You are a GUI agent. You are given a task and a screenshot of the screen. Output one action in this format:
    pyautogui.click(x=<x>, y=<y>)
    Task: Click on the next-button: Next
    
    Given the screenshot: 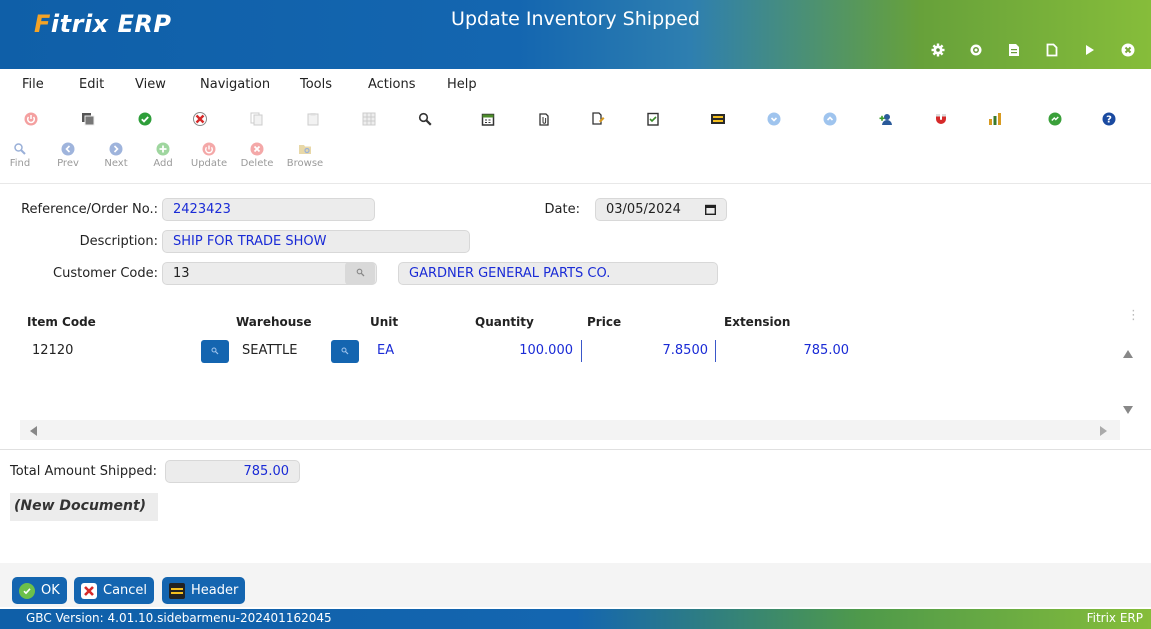 What is the action you would take?
    pyautogui.click(x=116, y=155)
    